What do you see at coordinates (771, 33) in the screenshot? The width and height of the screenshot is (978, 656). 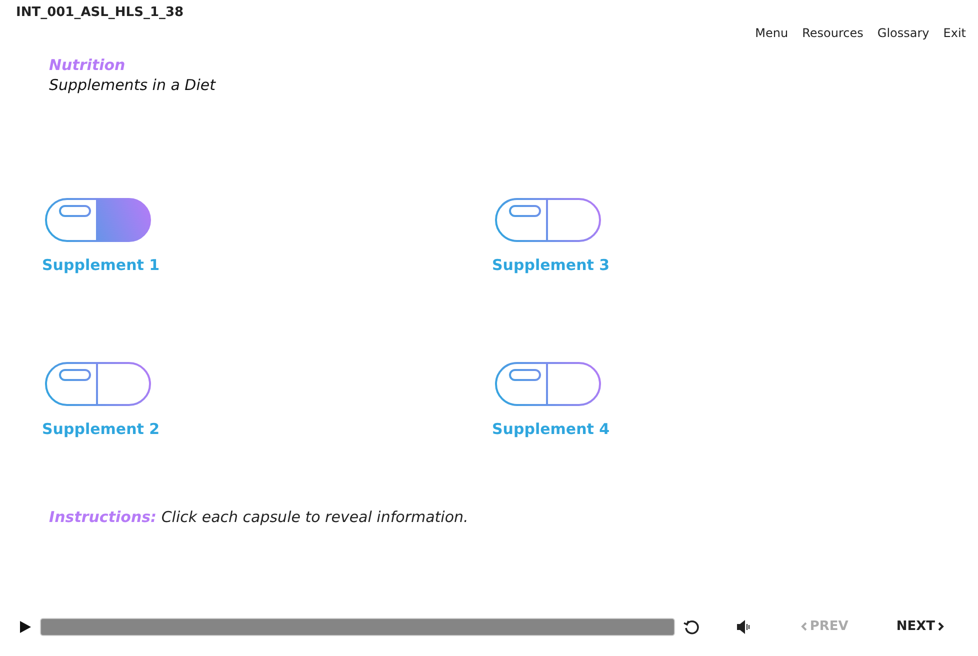 I see `nav-link: Menu` at bounding box center [771, 33].